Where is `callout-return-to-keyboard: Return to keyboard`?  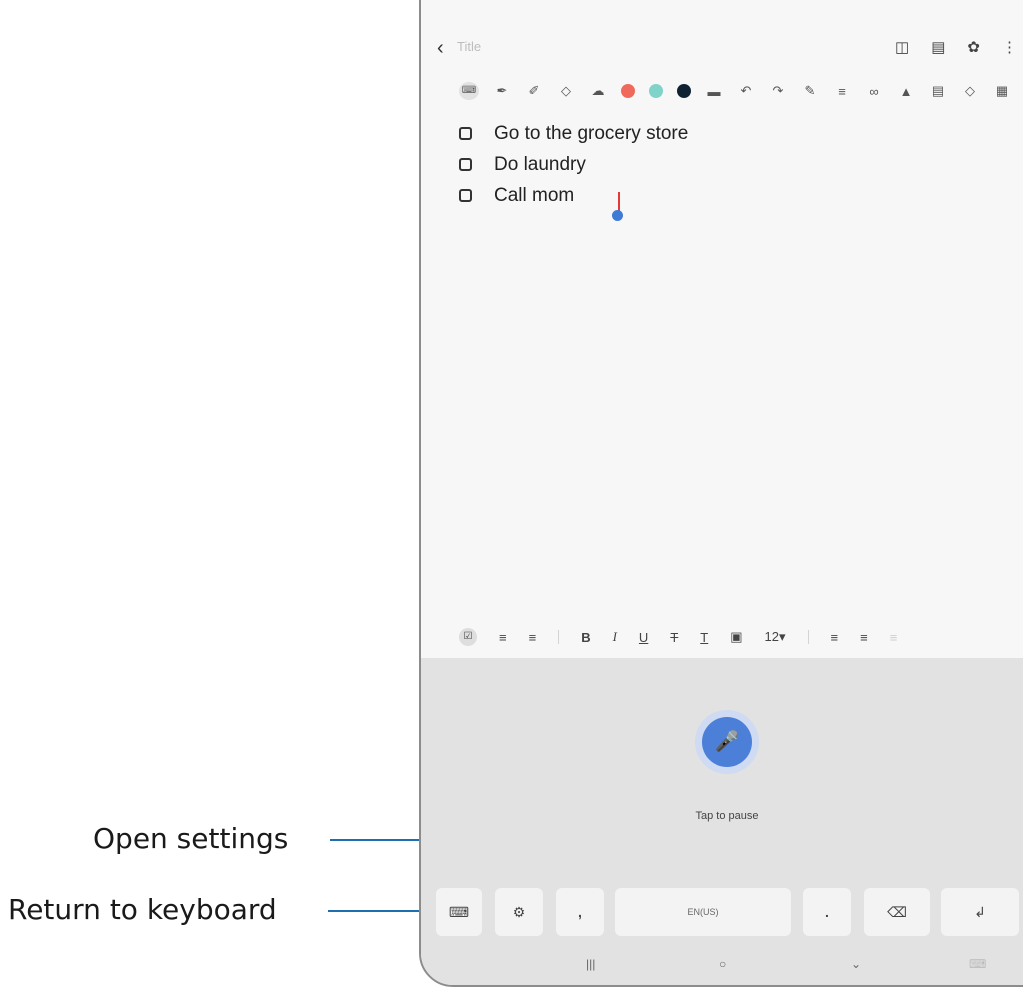 callout-return-to-keyboard: Return to keyboard is located at coordinates (142, 909).